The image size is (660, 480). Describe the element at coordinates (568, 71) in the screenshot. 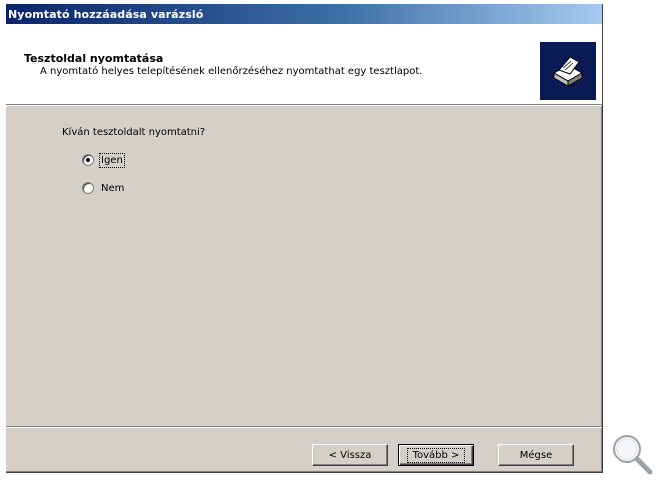

I see `printer-icon` at that location.